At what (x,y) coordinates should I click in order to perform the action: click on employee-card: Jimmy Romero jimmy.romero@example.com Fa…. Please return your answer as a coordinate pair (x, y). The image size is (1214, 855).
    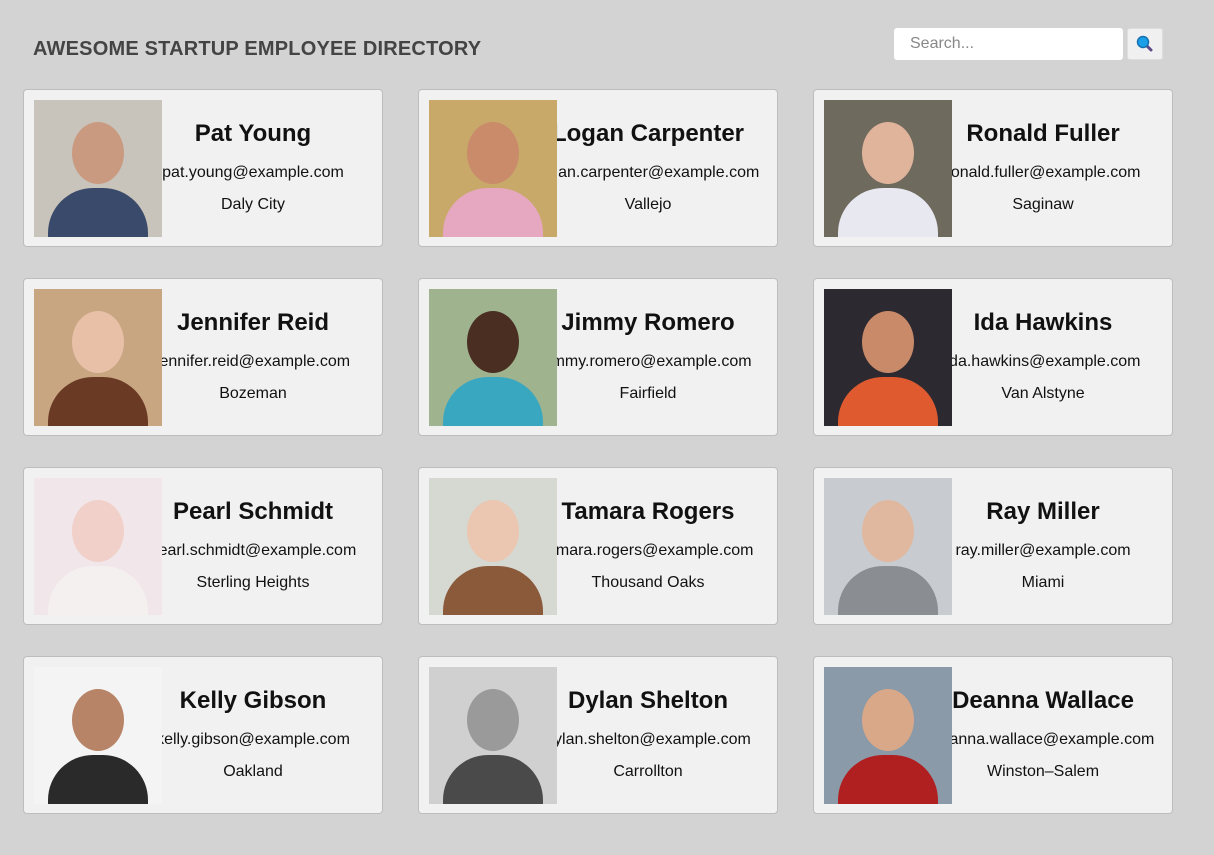
    Looking at the image, I should click on (598, 357).